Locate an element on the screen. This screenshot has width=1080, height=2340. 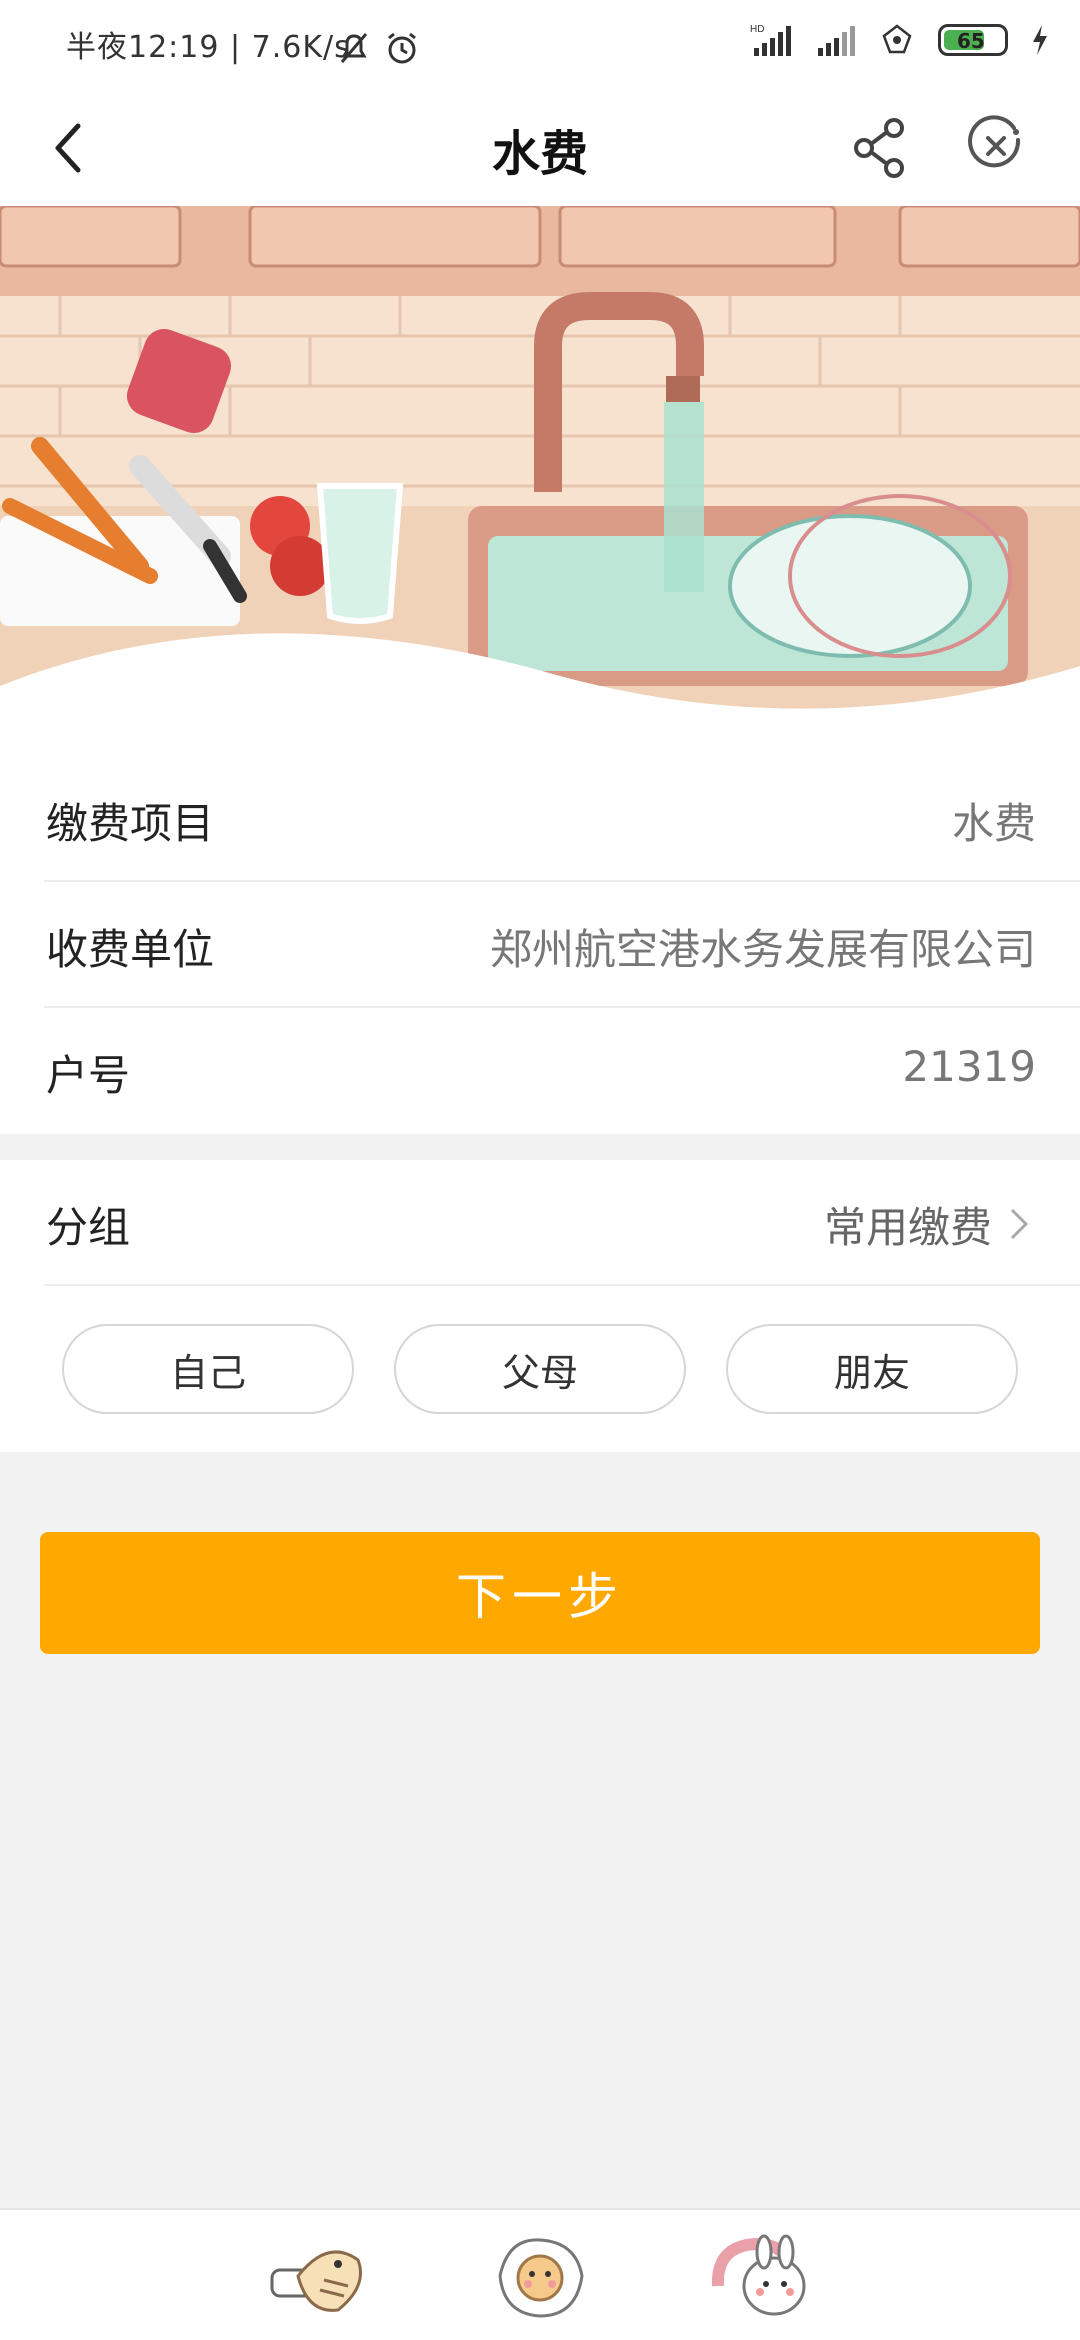
row-label: 缴费项目 is located at coordinates (130, 823).